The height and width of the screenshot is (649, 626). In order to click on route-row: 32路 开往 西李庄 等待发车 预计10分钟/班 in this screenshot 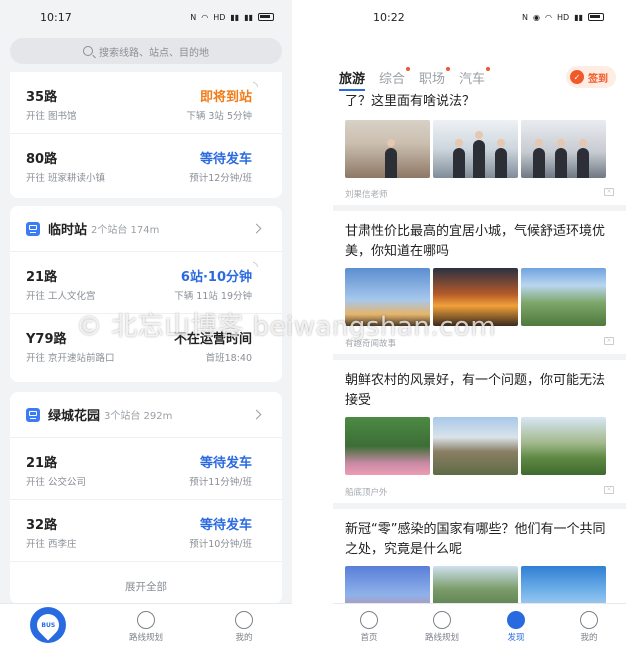, I will do `click(146, 531)`.